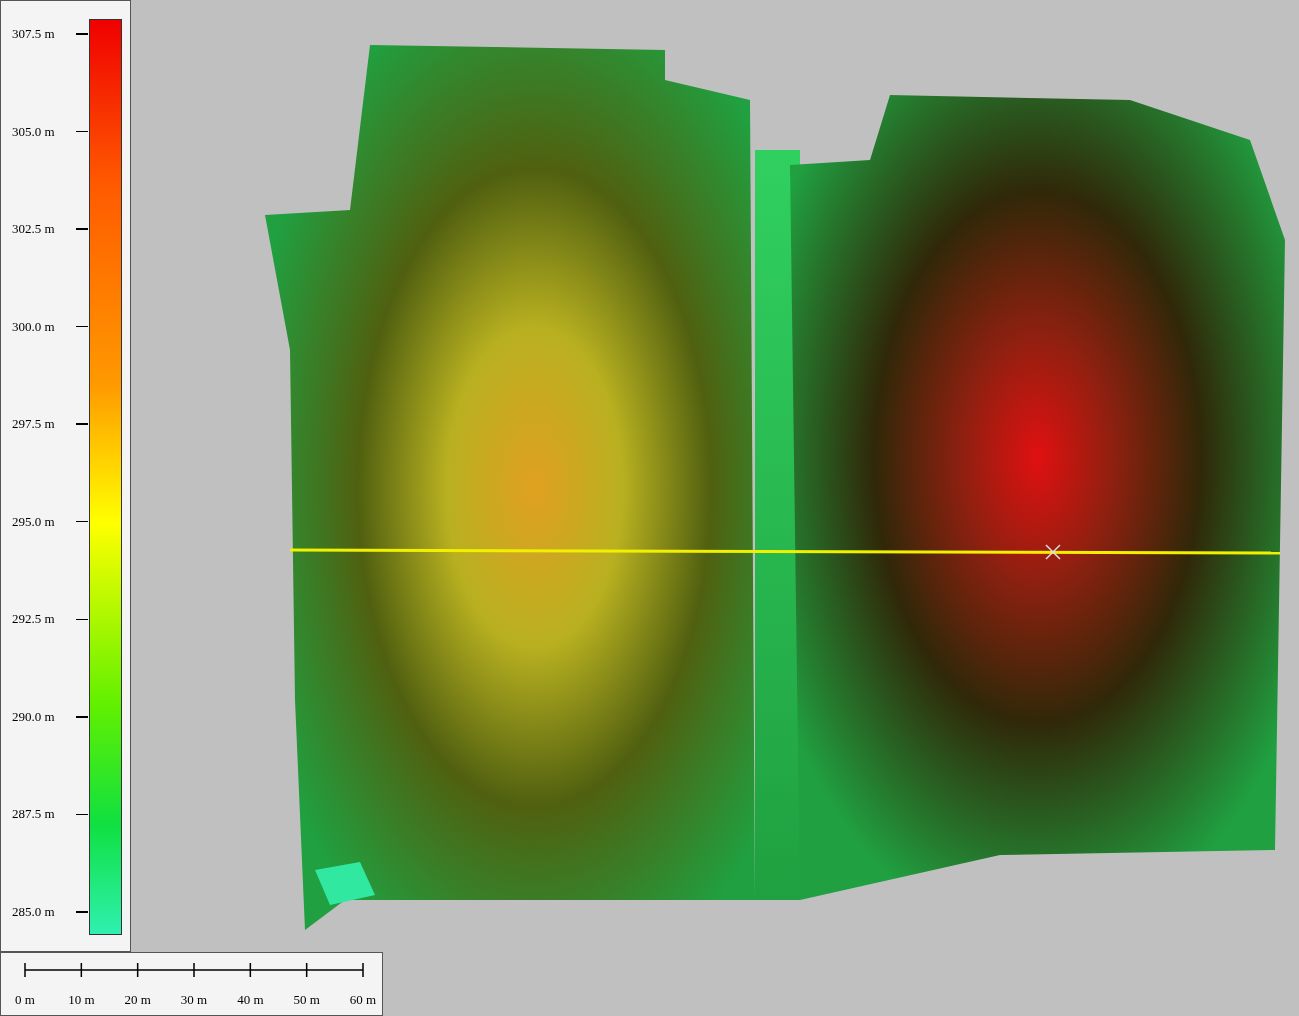 The image size is (1299, 1016). Describe the element at coordinates (250, 999) in the screenshot. I see `scale-label: 40 m` at that location.